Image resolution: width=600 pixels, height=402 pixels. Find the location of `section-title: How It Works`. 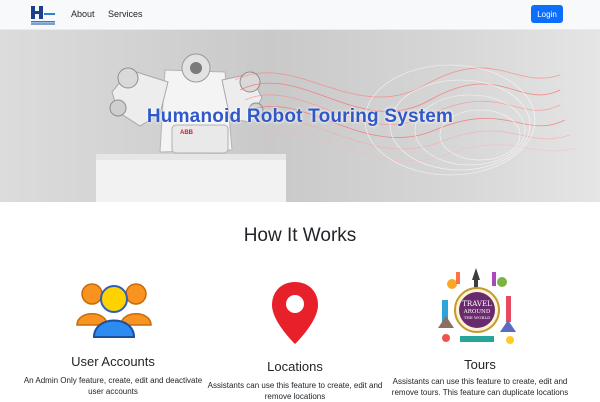

section-title: How It Works is located at coordinates (300, 235).